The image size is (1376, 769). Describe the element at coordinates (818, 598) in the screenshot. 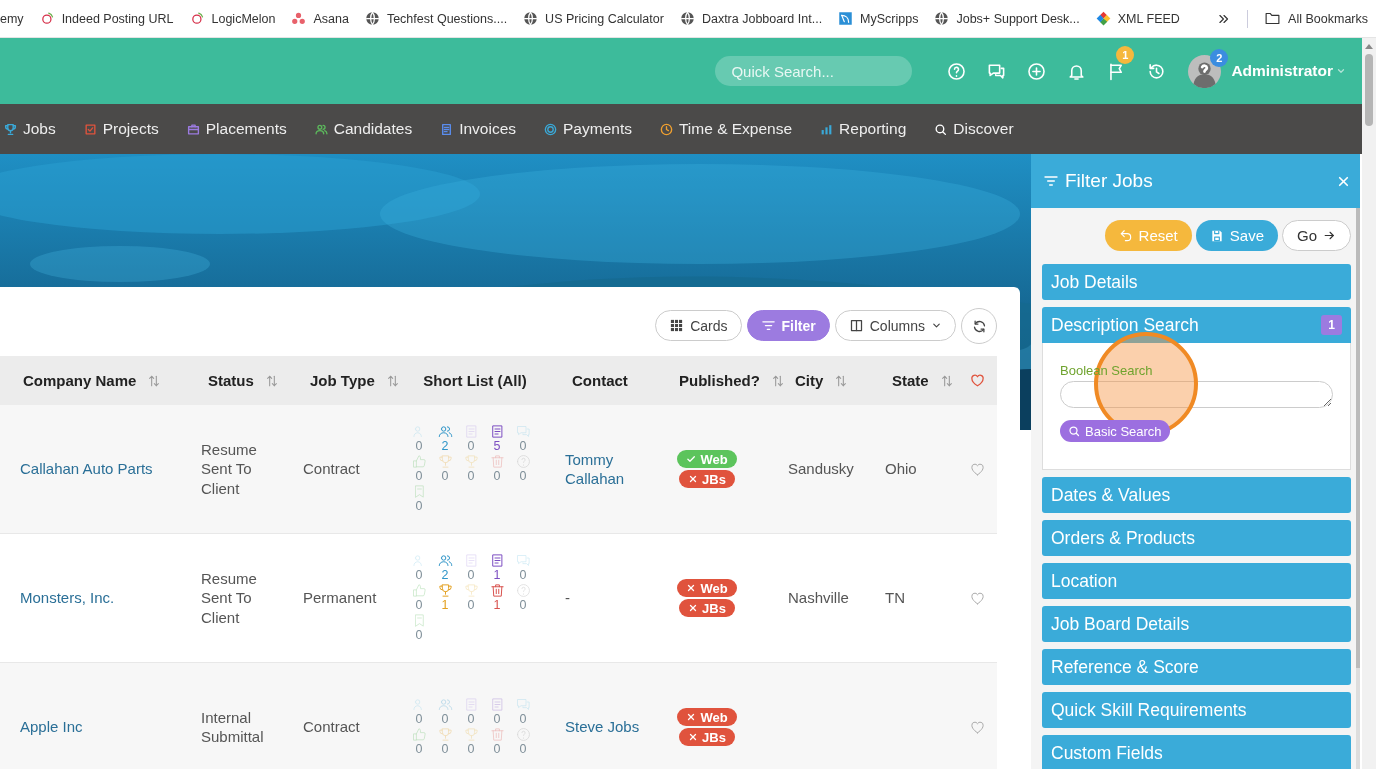

I see `table-cell: Nashville` at that location.